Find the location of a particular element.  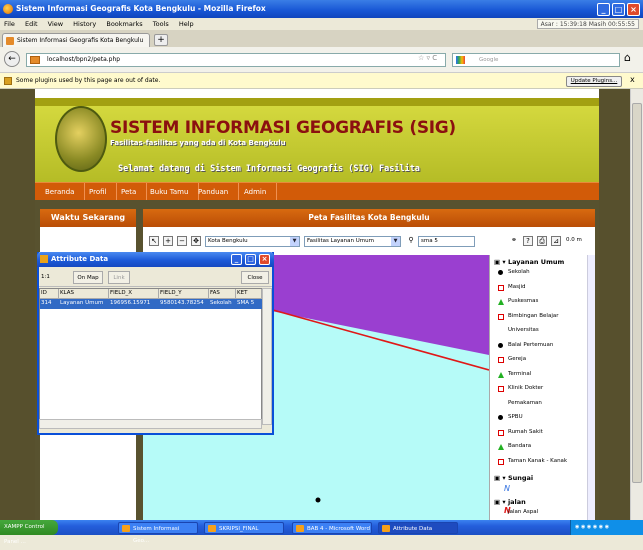

menu-help: Help is located at coordinates (186, 24).